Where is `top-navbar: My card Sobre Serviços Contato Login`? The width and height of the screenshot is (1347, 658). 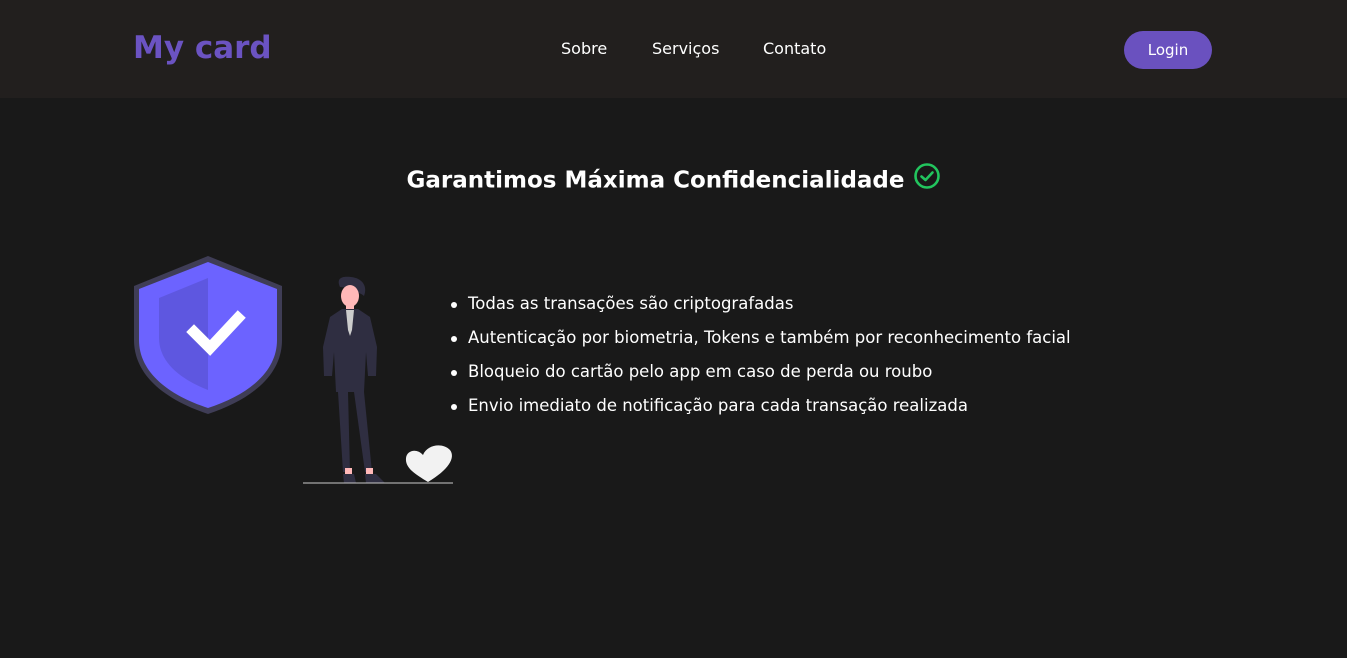 top-navbar: My card Sobre Serviços Contato Login is located at coordinates (673, 49).